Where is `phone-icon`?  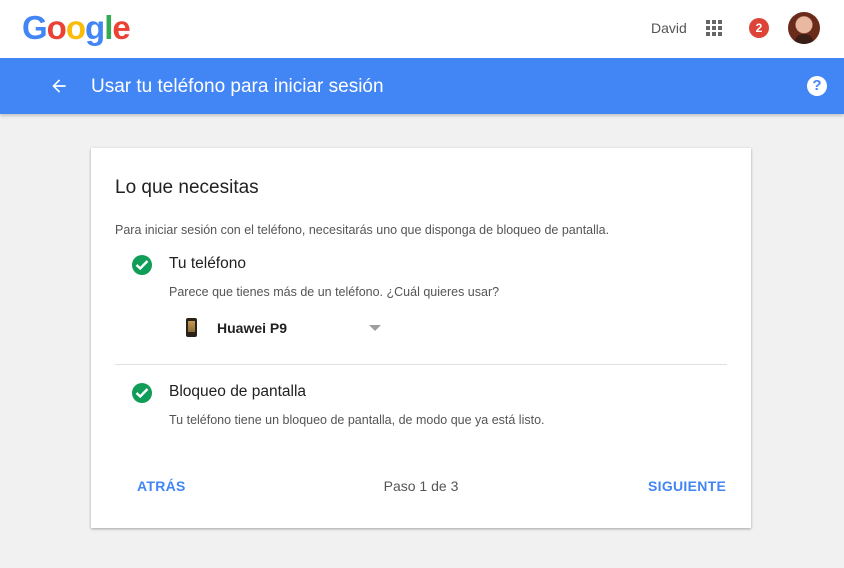 phone-icon is located at coordinates (191, 327).